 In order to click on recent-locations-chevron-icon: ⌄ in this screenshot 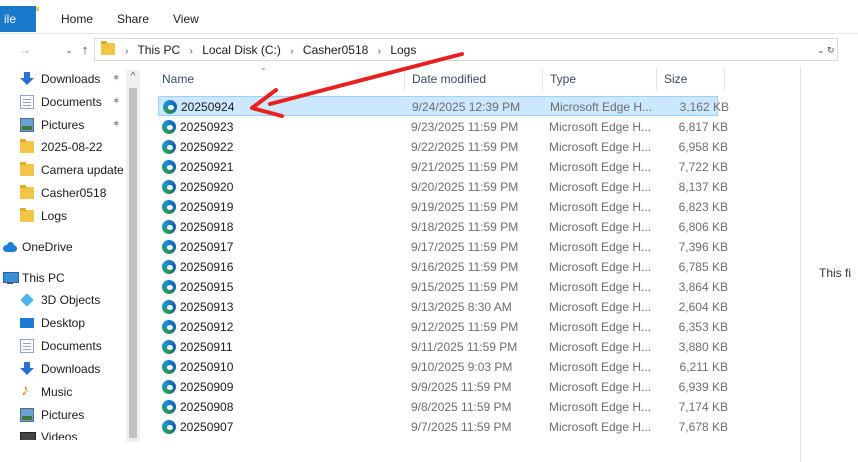, I will do `click(69, 50)`.